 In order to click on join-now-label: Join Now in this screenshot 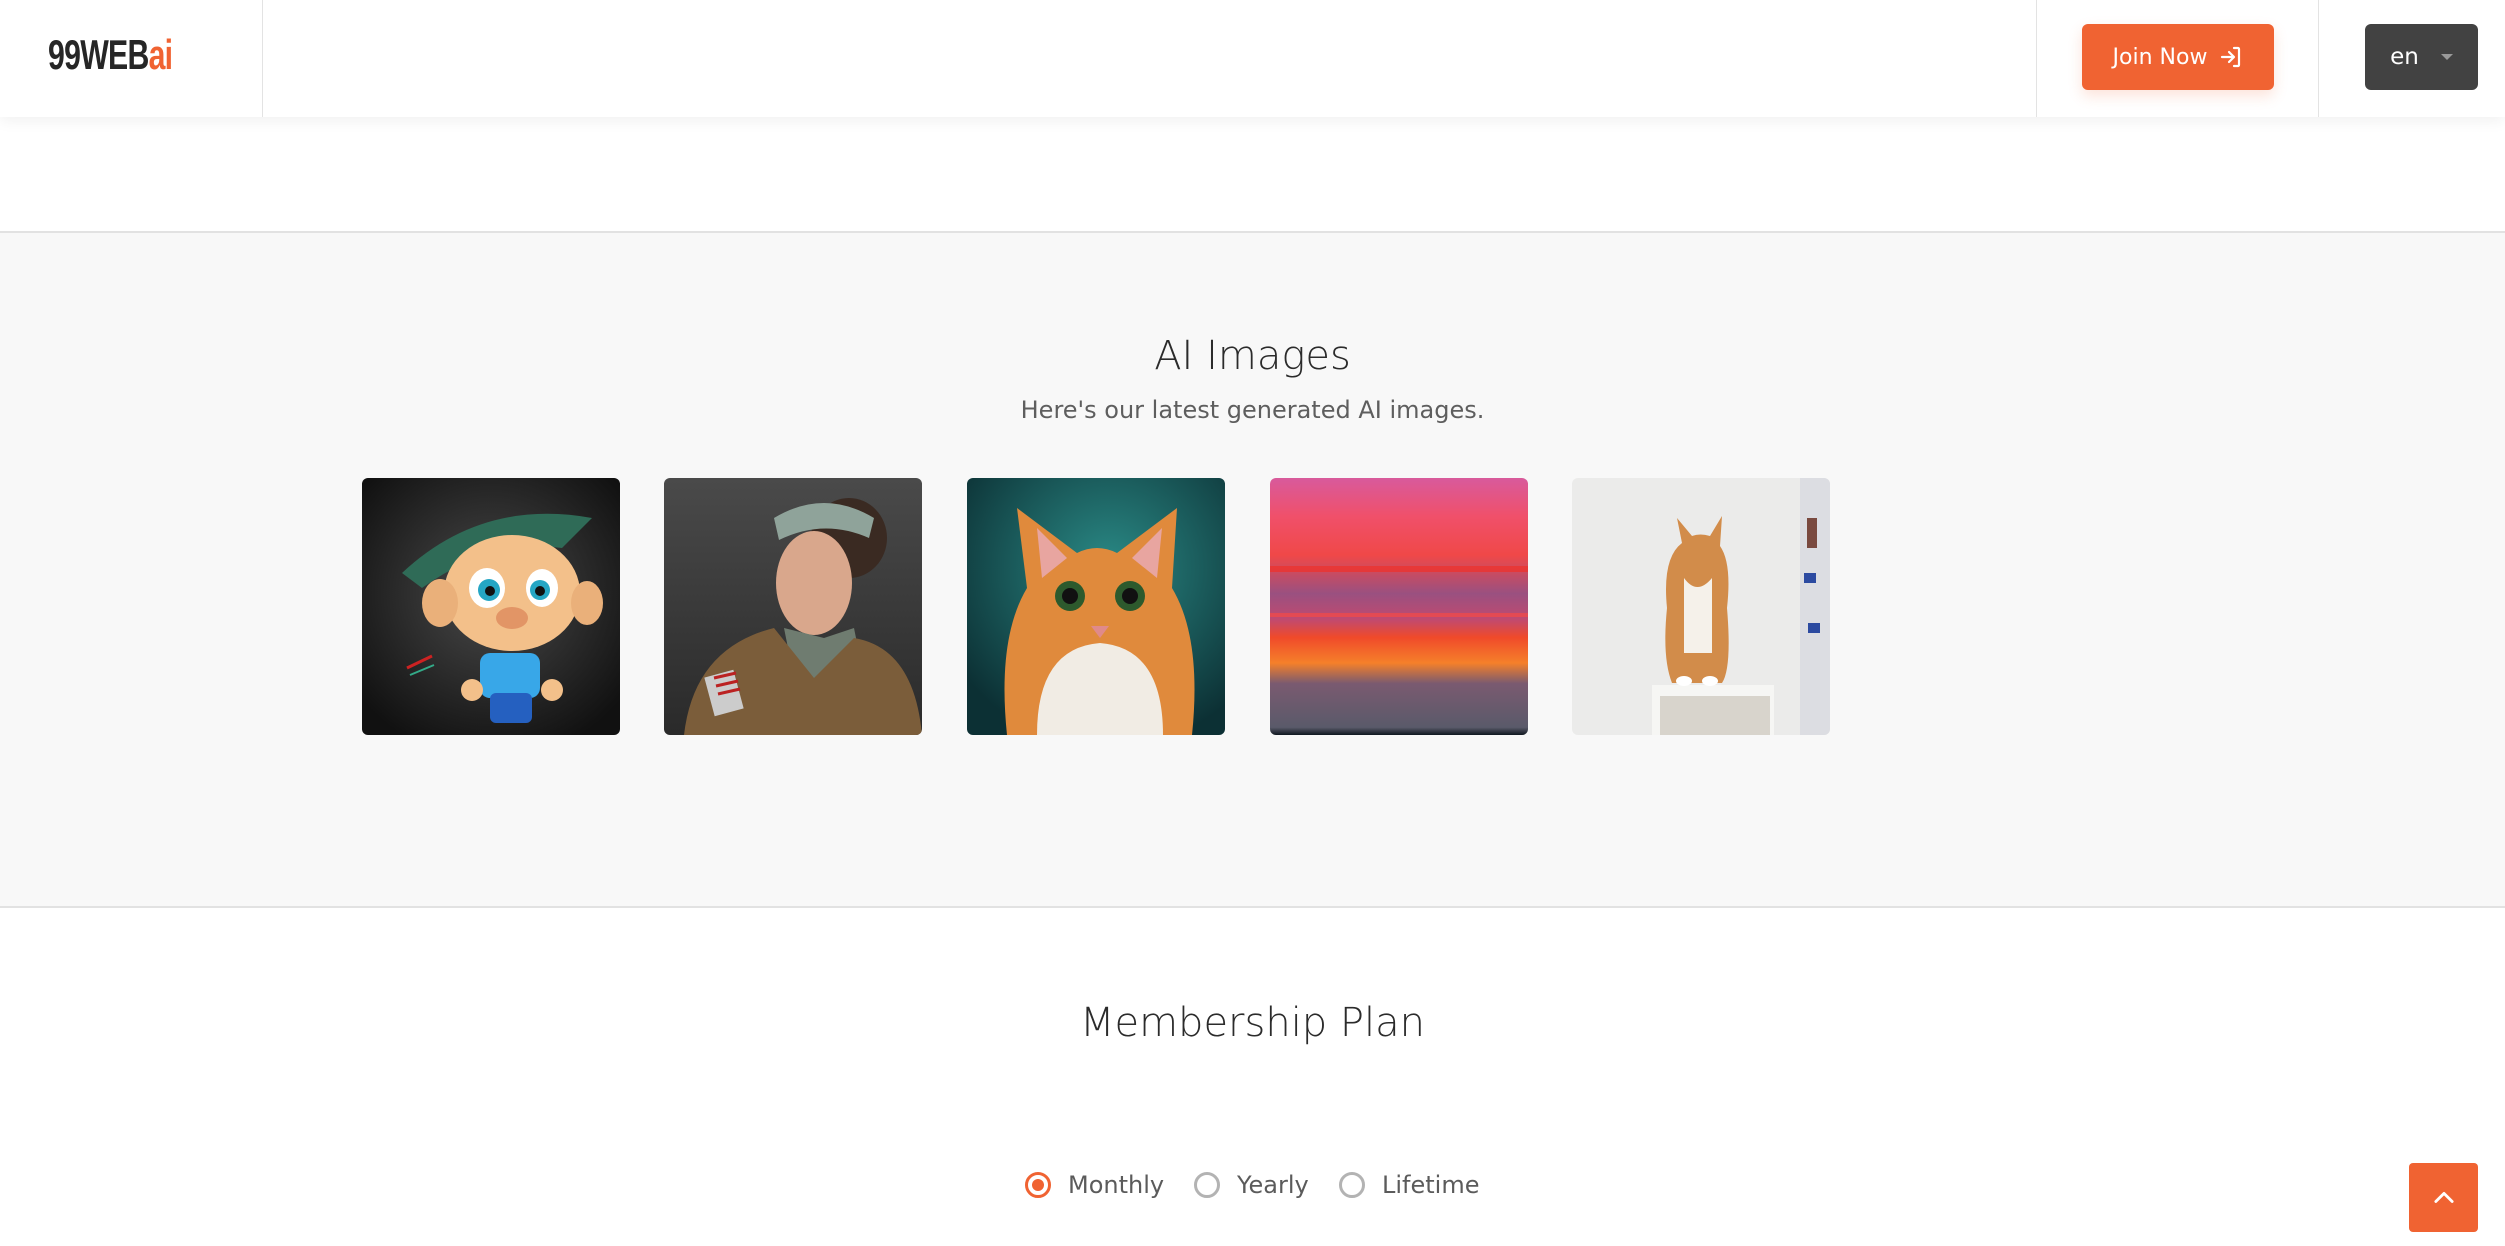, I will do `click(2160, 57)`.